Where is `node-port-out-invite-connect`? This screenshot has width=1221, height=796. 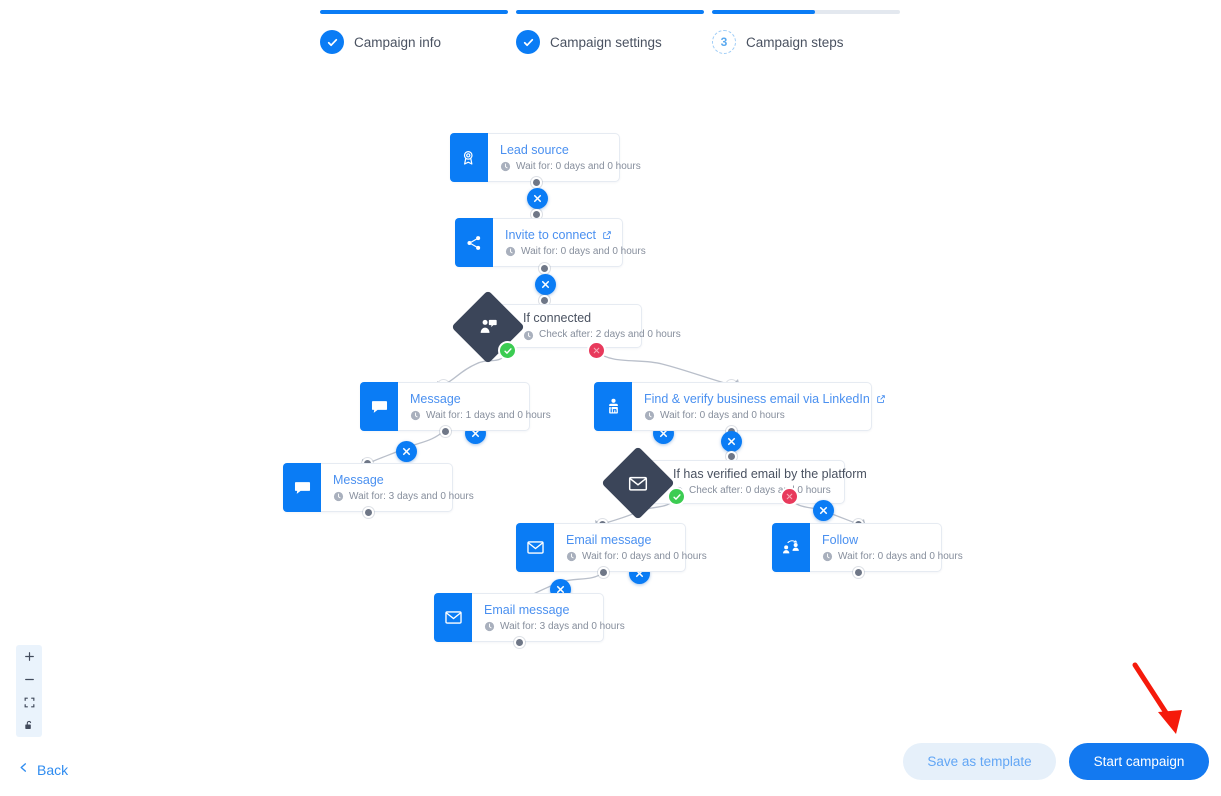 node-port-out-invite-connect is located at coordinates (544, 268).